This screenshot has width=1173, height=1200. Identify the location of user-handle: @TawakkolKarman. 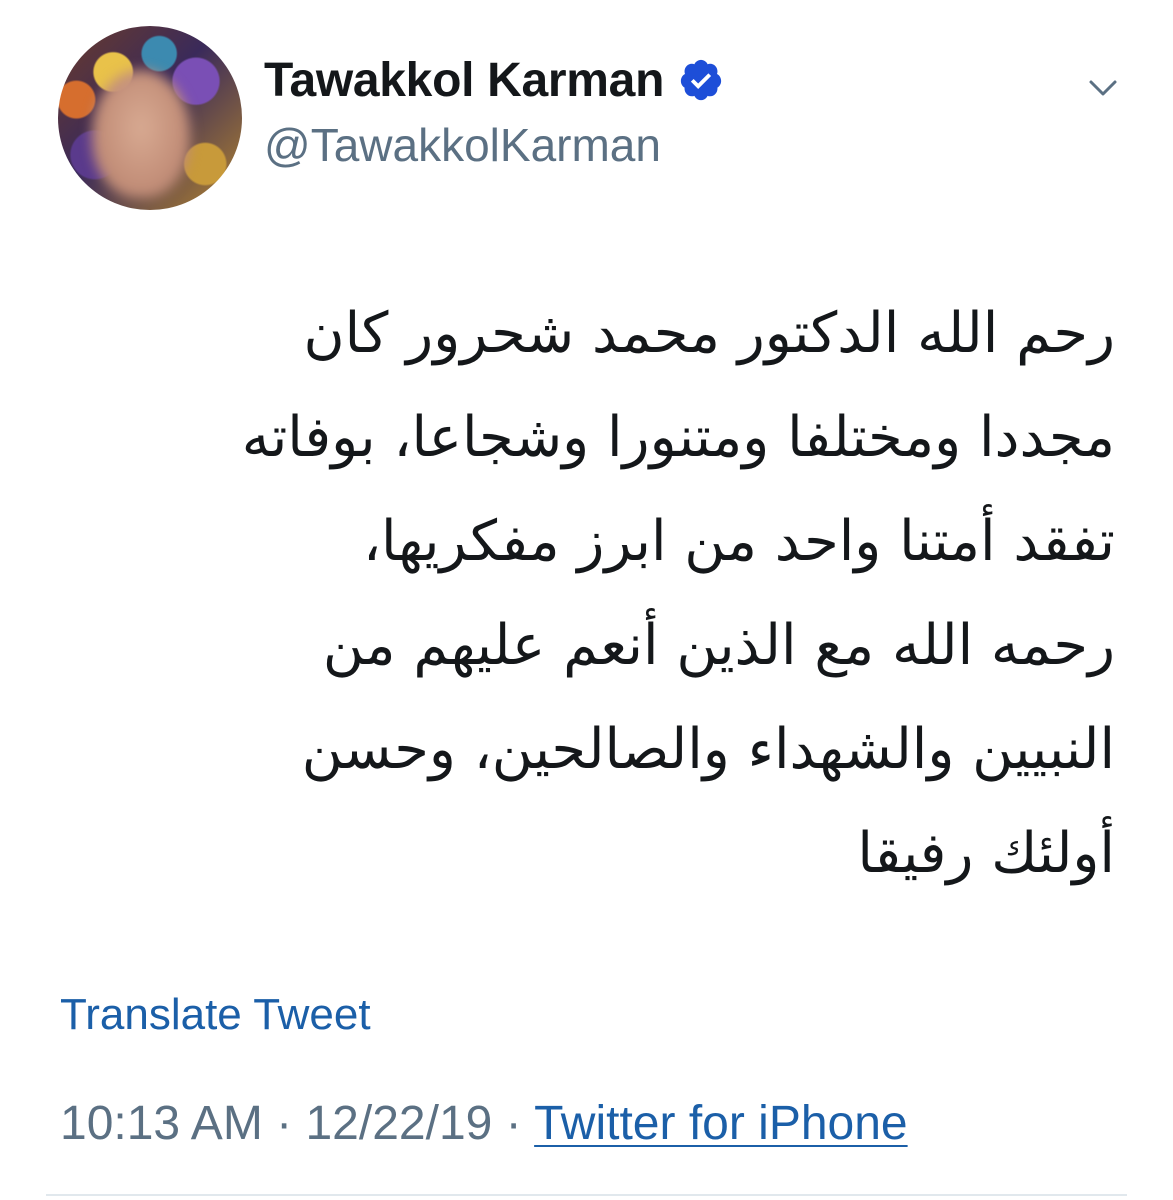
(462, 145).